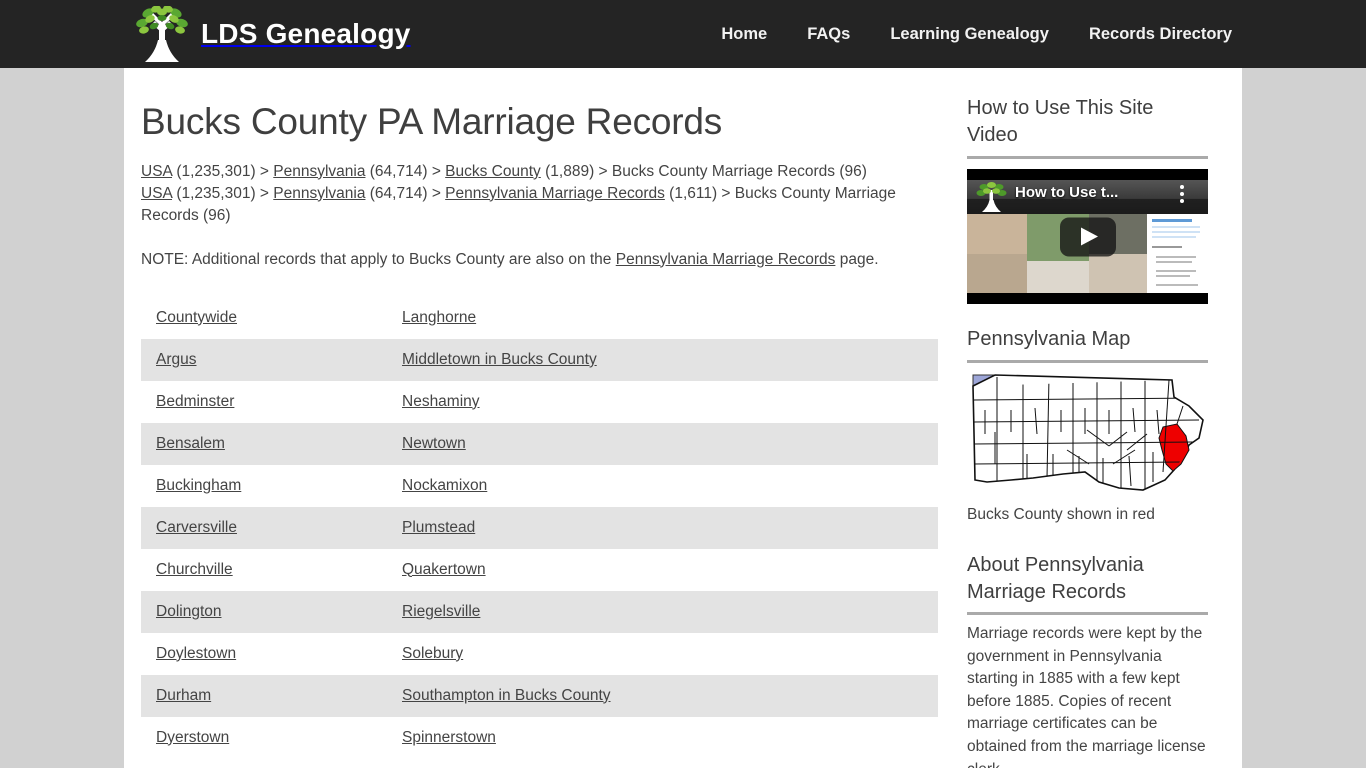 The height and width of the screenshot is (768, 1366). I want to click on play-icon, so click(1087, 236).